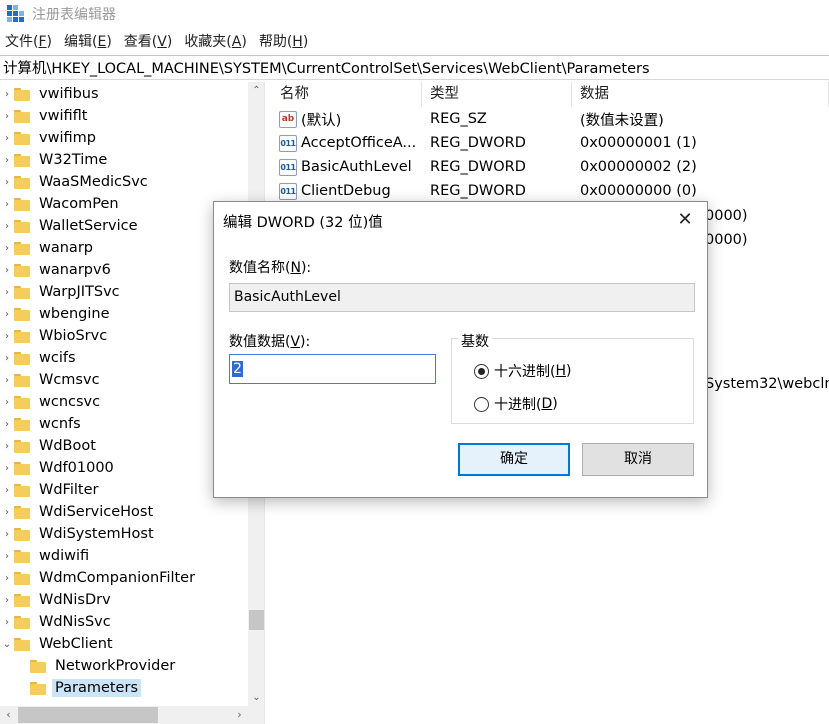 Image resolution: width=829 pixels, height=724 pixels. What do you see at coordinates (700, 94) in the screenshot?
I see `column-header-data: 数据` at bounding box center [700, 94].